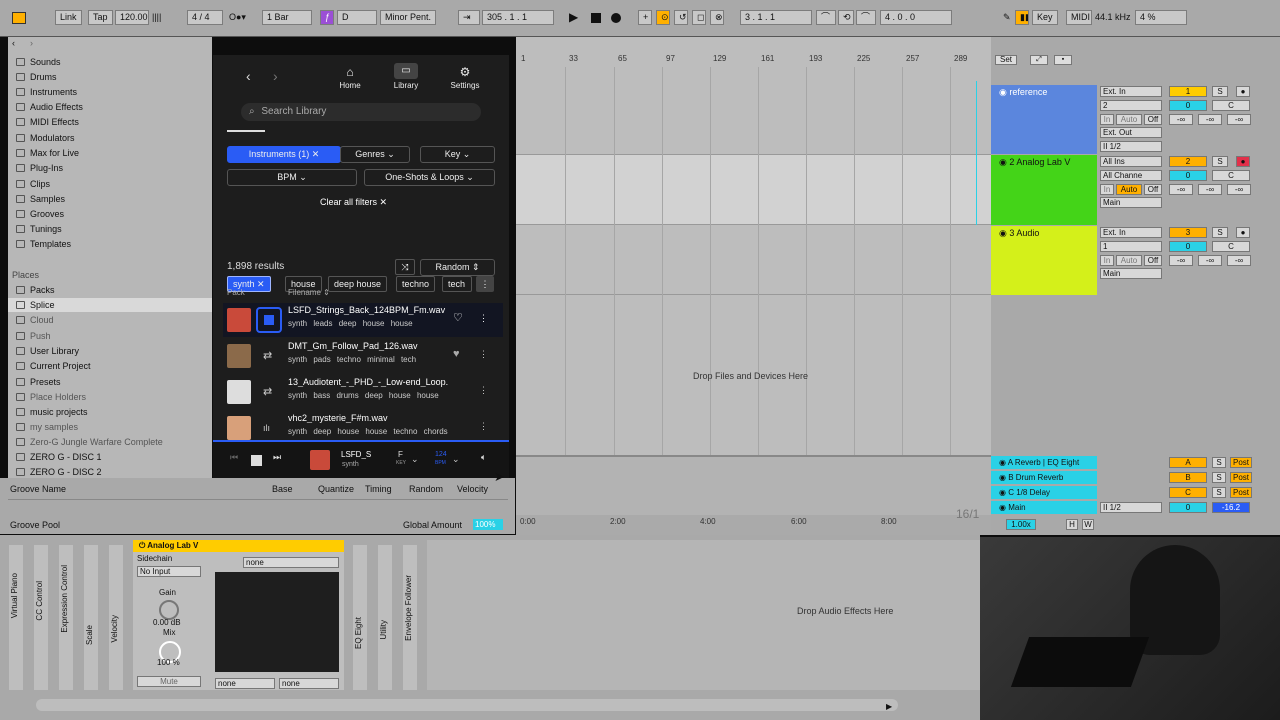 The width and height of the screenshot is (1280, 720). What do you see at coordinates (753, 190) in the screenshot?
I see `track-lane-analog-lab` at bounding box center [753, 190].